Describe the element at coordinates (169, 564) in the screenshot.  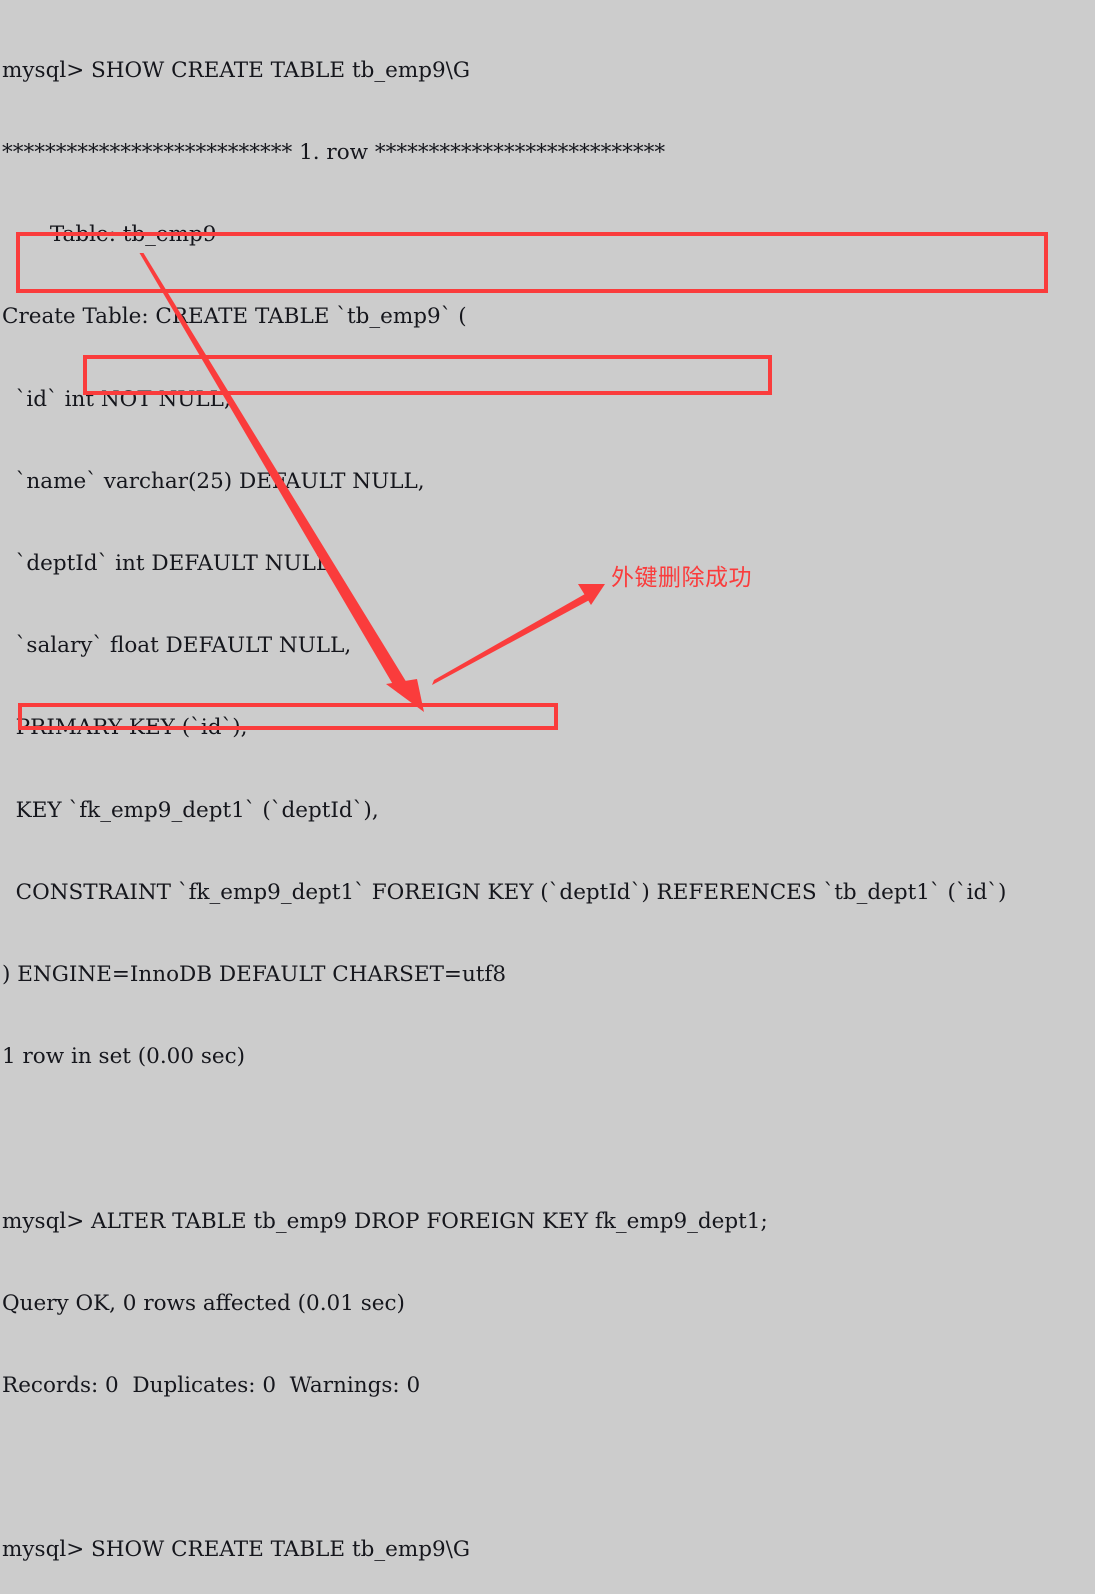
I see `terminal-line: `deptId` int DEFAULT NULL,` at that location.